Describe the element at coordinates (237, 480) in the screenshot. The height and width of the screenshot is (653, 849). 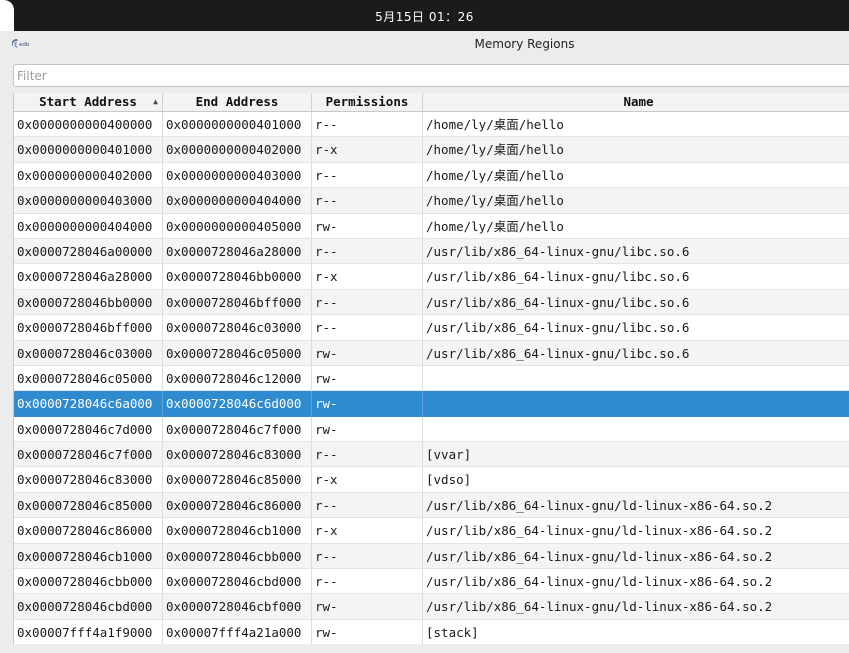
I see `end-address-cell: 0x0000728046c85000` at that location.